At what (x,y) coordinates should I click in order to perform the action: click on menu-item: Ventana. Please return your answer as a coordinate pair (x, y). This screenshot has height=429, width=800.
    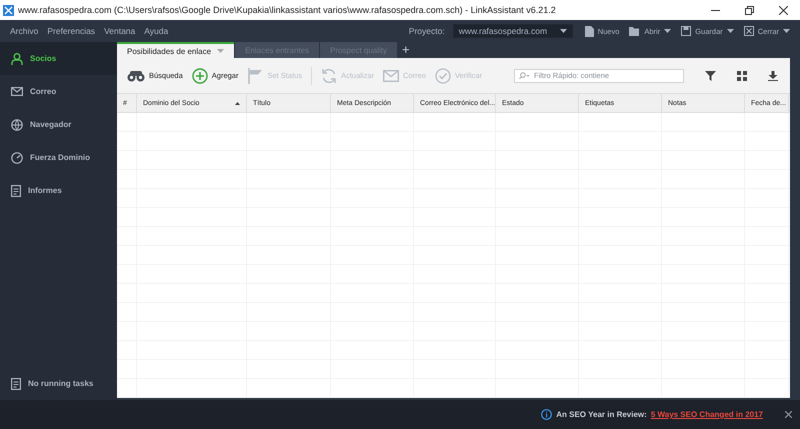
    Looking at the image, I should click on (120, 31).